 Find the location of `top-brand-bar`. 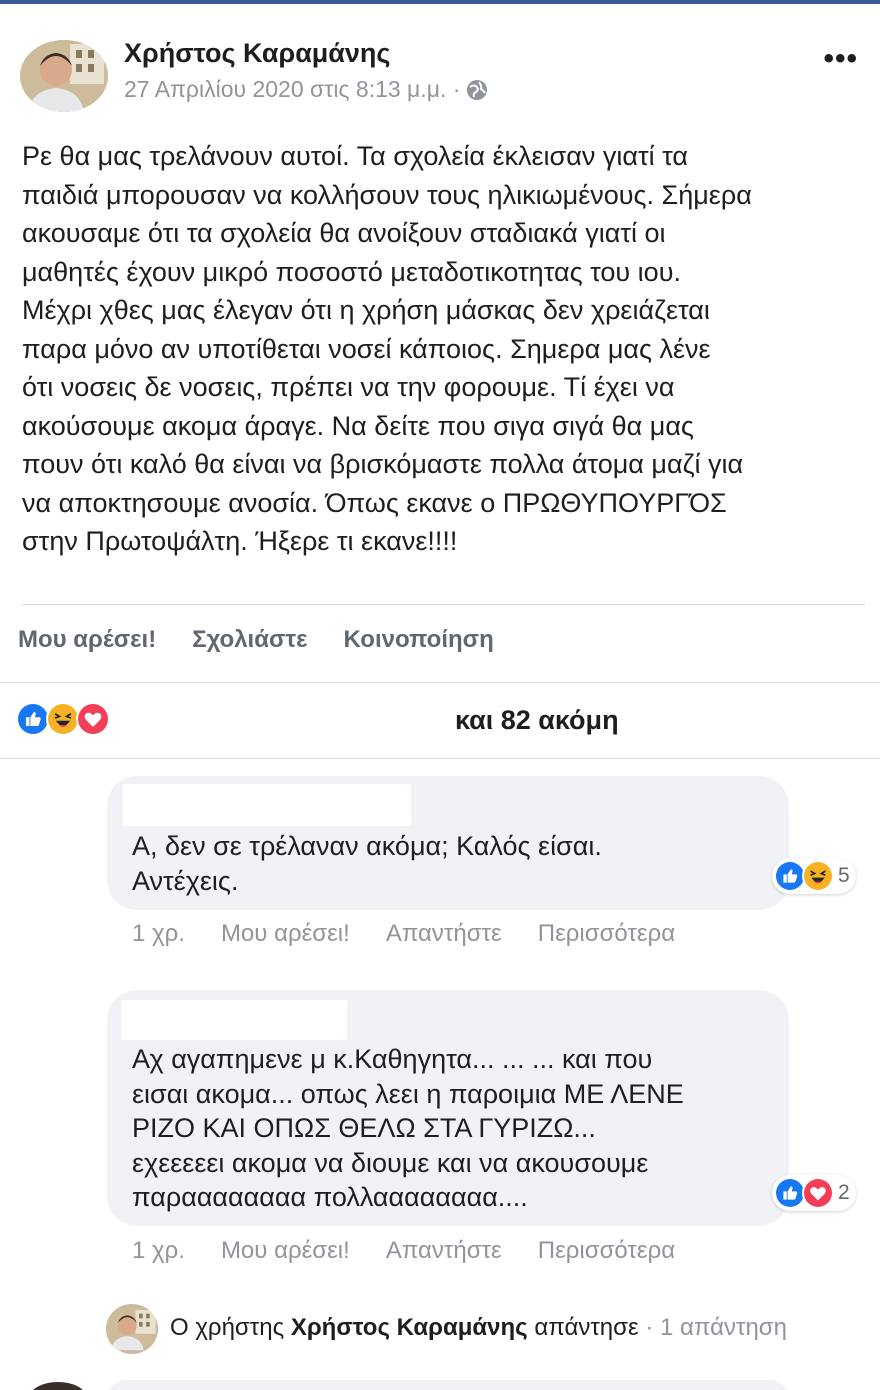

top-brand-bar is located at coordinates (440, 2).